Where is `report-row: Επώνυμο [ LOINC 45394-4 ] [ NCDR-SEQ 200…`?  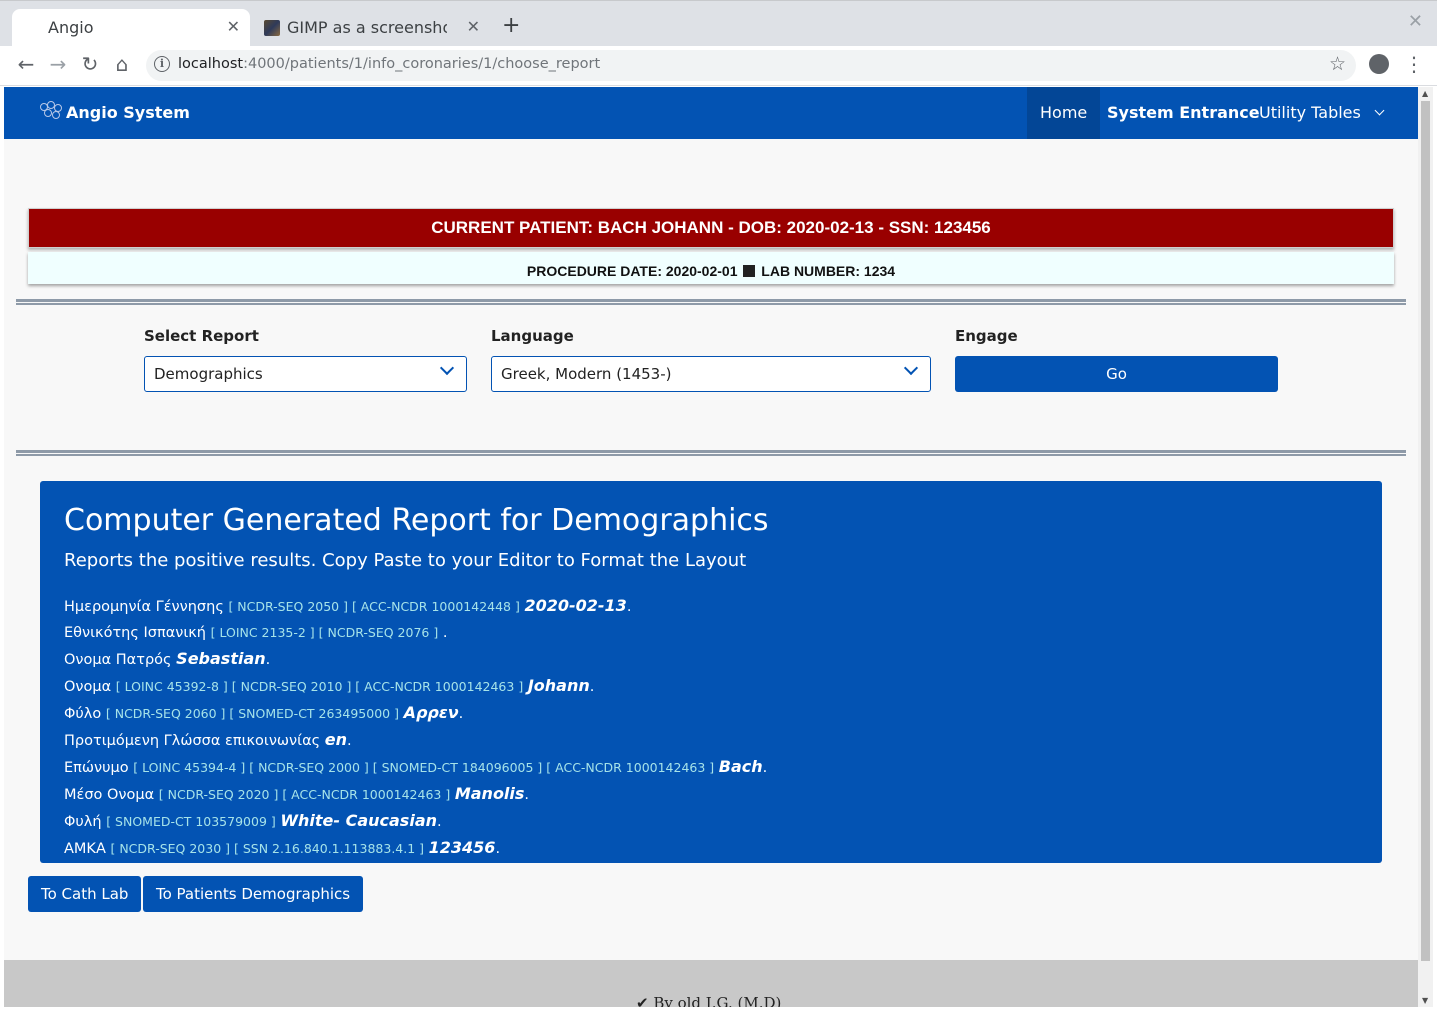
report-row: Επώνυμο [ LOINC 45394-4 ] [ NCDR-SEQ 200… is located at coordinates (711, 767).